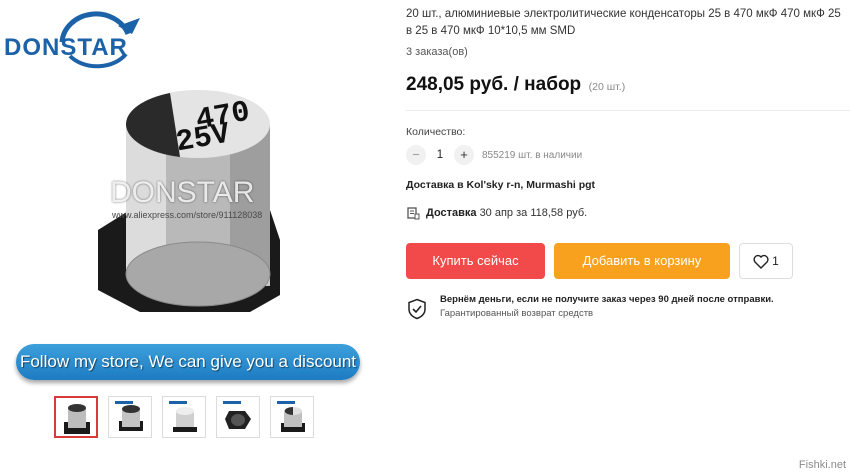 This screenshot has width=850, height=474. What do you see at coordinates (761, 261) in the screenshot?
I see `heart-icon` at bounding box center [761, 261].